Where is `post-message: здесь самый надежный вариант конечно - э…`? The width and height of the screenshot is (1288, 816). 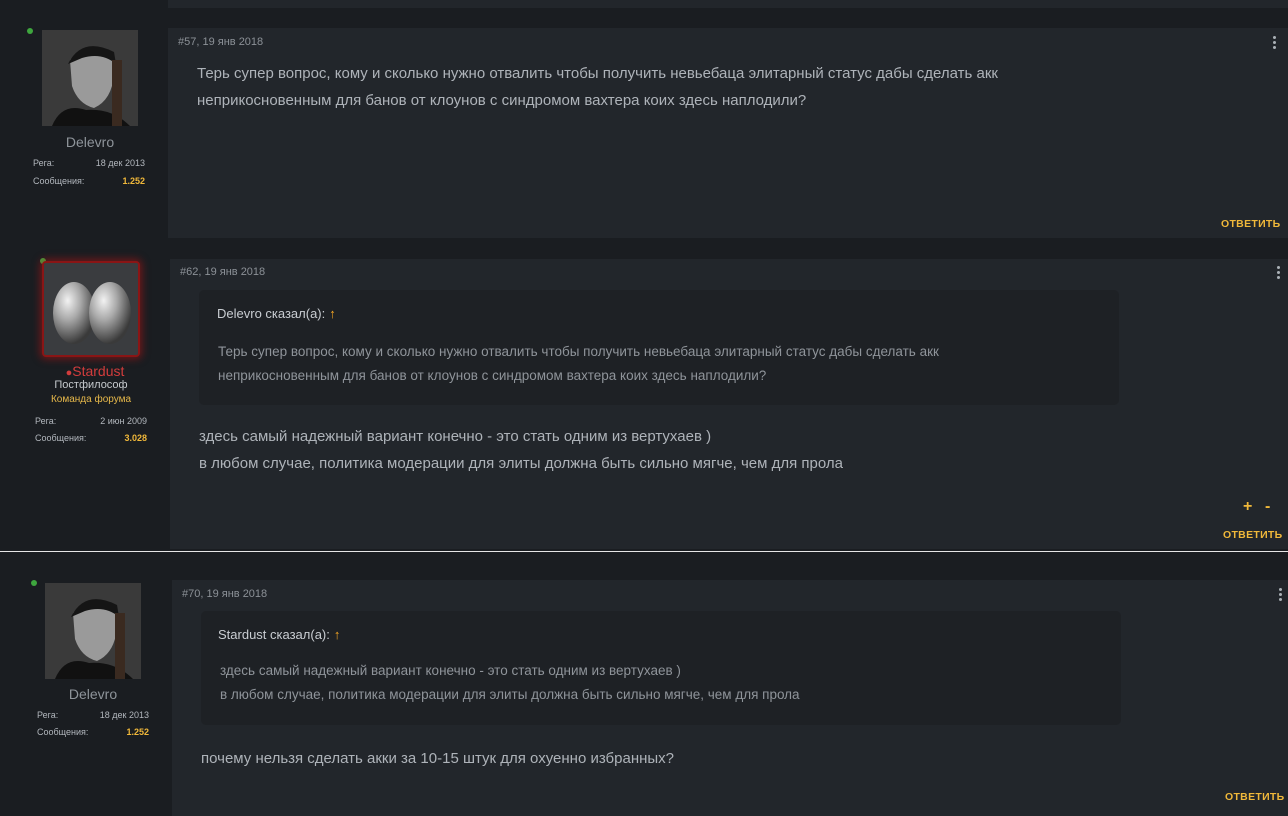
post-message: здесь самый надежный вариант конечно - э… is located at coordinates (729, 450).